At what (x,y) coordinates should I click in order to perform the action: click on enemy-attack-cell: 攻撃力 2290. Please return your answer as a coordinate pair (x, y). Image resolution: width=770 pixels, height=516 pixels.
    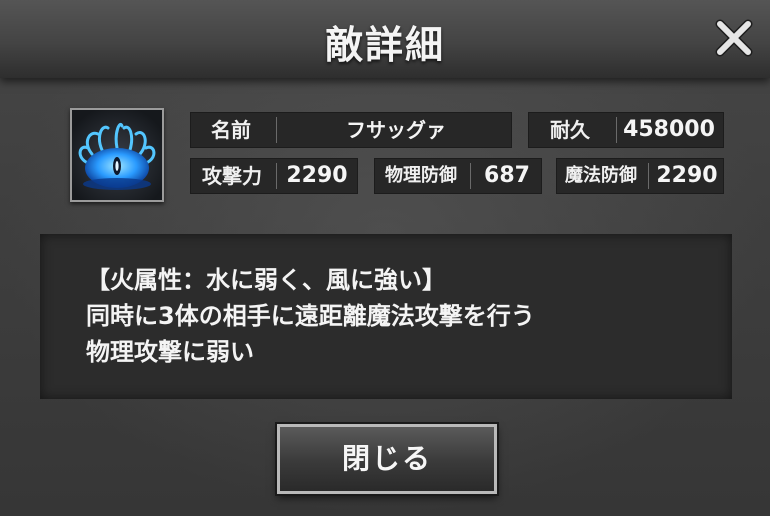
    Looking at the image, I should click on (274, 176).